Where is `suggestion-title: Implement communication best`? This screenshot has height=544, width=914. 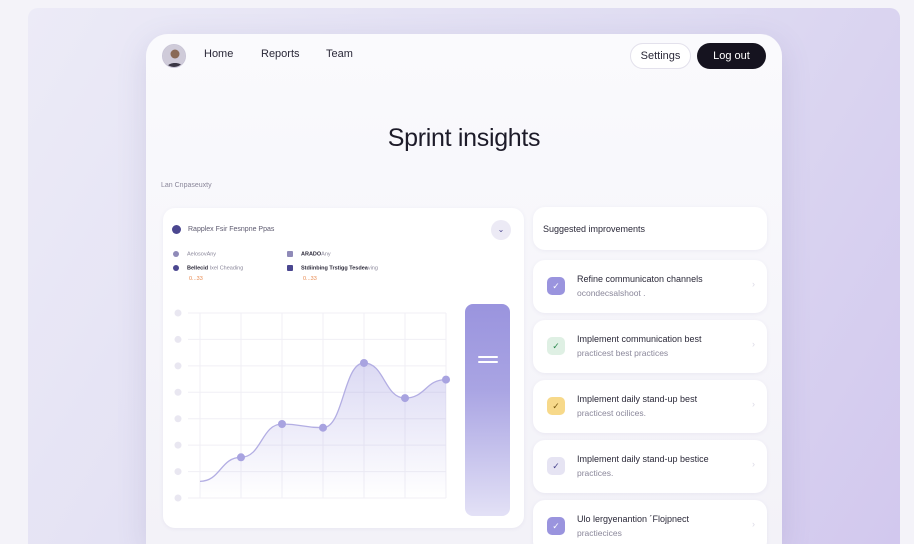
suggestion-title: Implement communication best is located at coordinates (639, 339).